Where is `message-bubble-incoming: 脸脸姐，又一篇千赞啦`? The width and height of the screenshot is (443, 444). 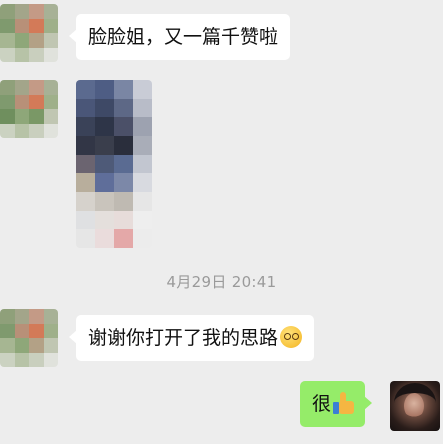
message-bubble-incoming: 脸脸姐，又一篇千赞啦 is located at coordinates (179, 37).